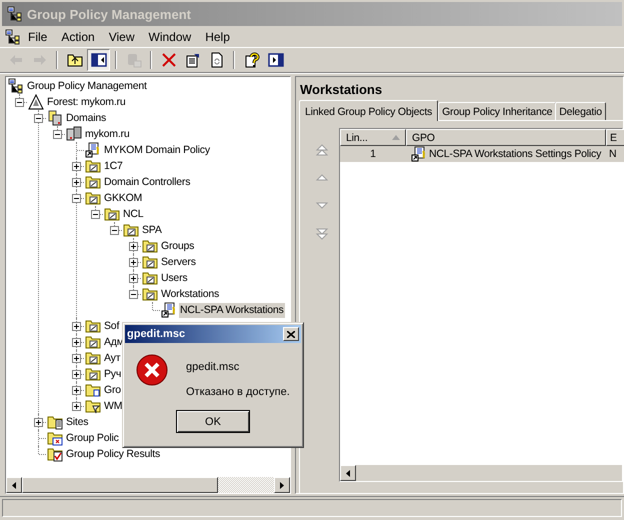  Describe the element at coordinates (133, 214) in the screenshot. I see `tree-item: NCL` at that location.